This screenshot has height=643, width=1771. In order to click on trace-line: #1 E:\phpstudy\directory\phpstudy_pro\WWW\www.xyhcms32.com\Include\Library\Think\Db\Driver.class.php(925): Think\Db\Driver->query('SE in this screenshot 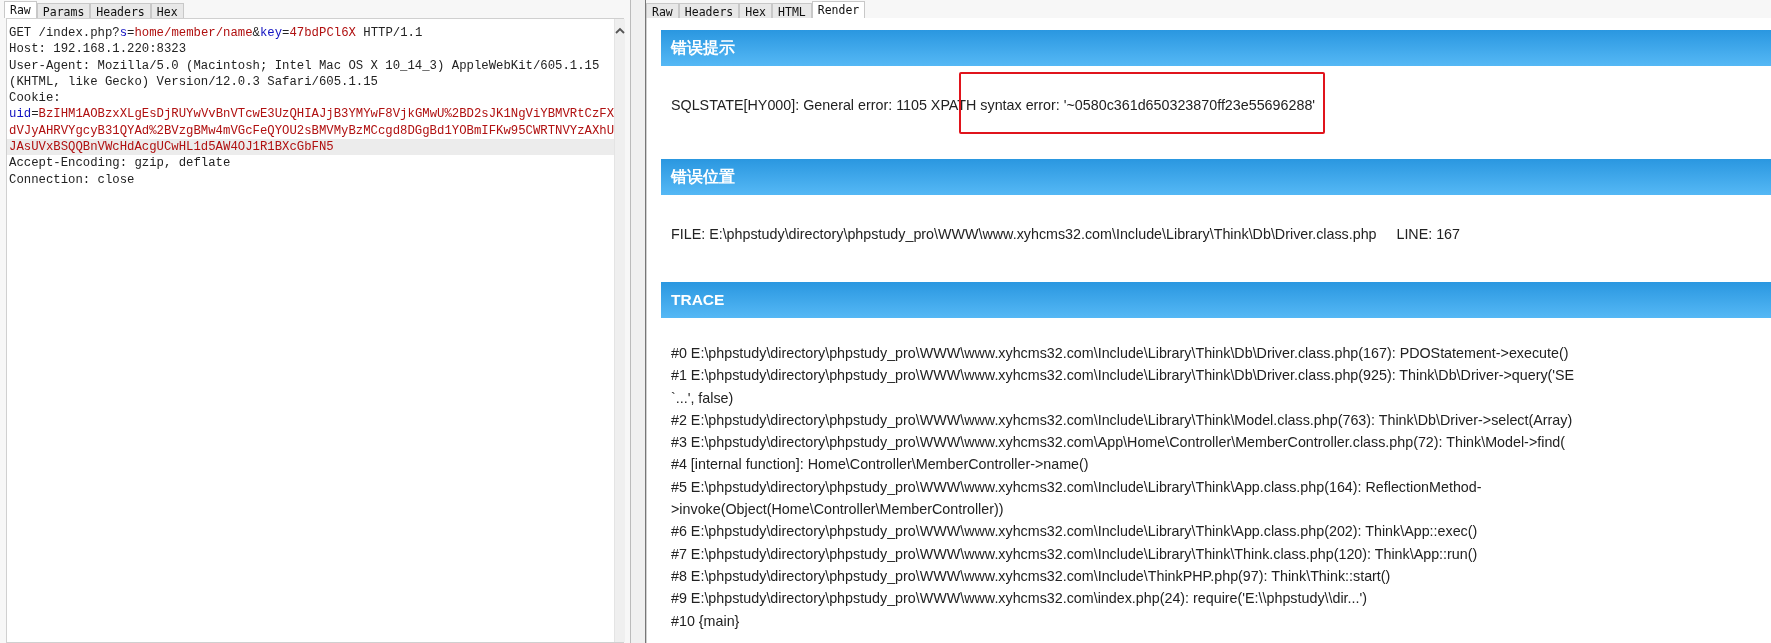, I will do `click(1123, 376)`.